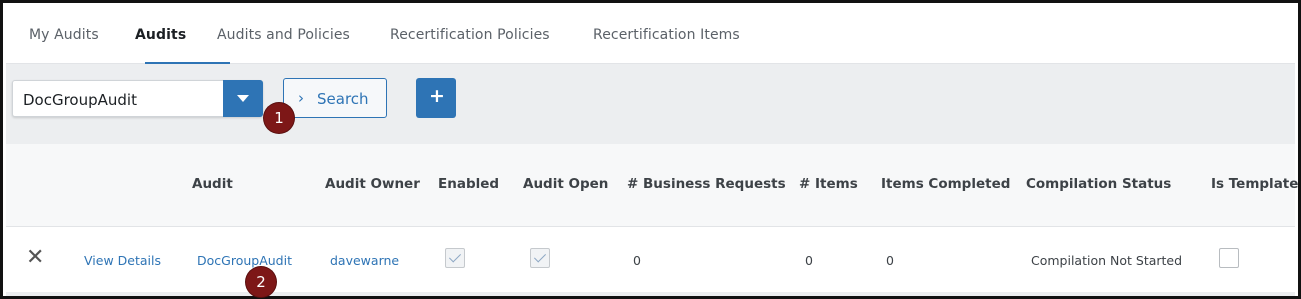 The image size is (1301, 299). Describe the element at coordinates (137, 98) in the screenshot. I see `audit-select-dropdown: DocGroupAudit` at that location.